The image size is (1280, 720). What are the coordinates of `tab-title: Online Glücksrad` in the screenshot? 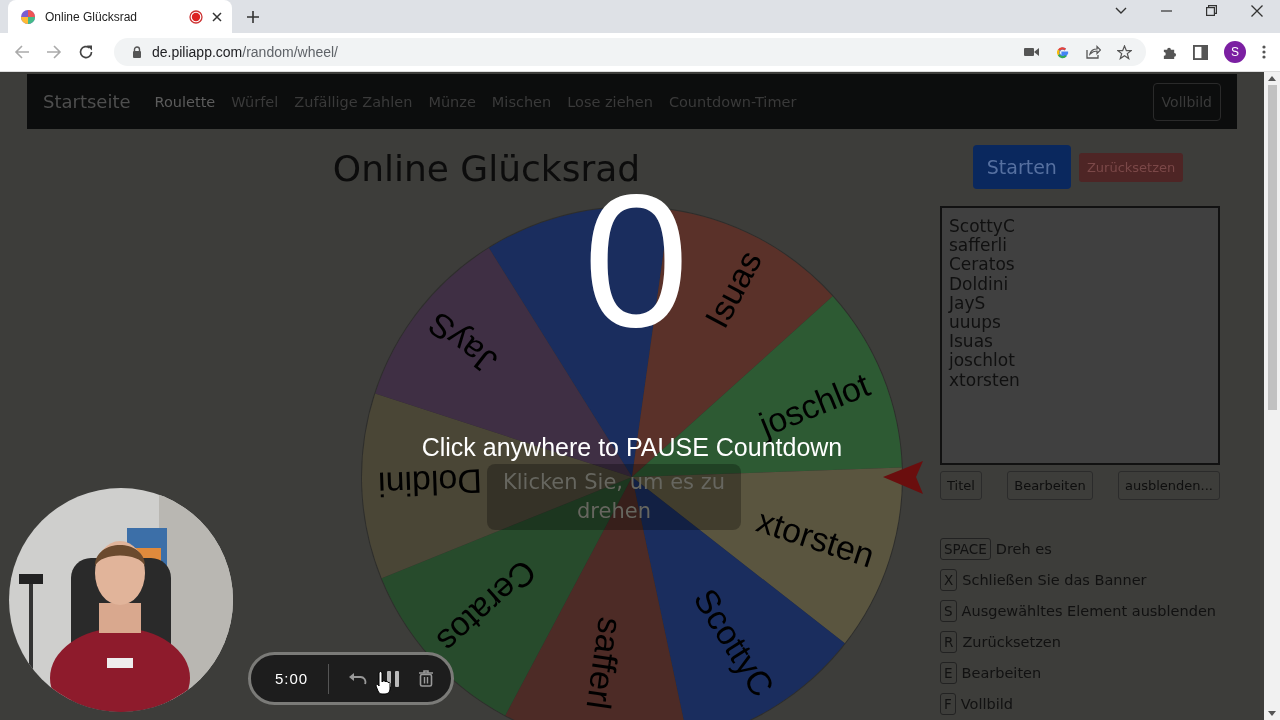 It's located at (92, 16).